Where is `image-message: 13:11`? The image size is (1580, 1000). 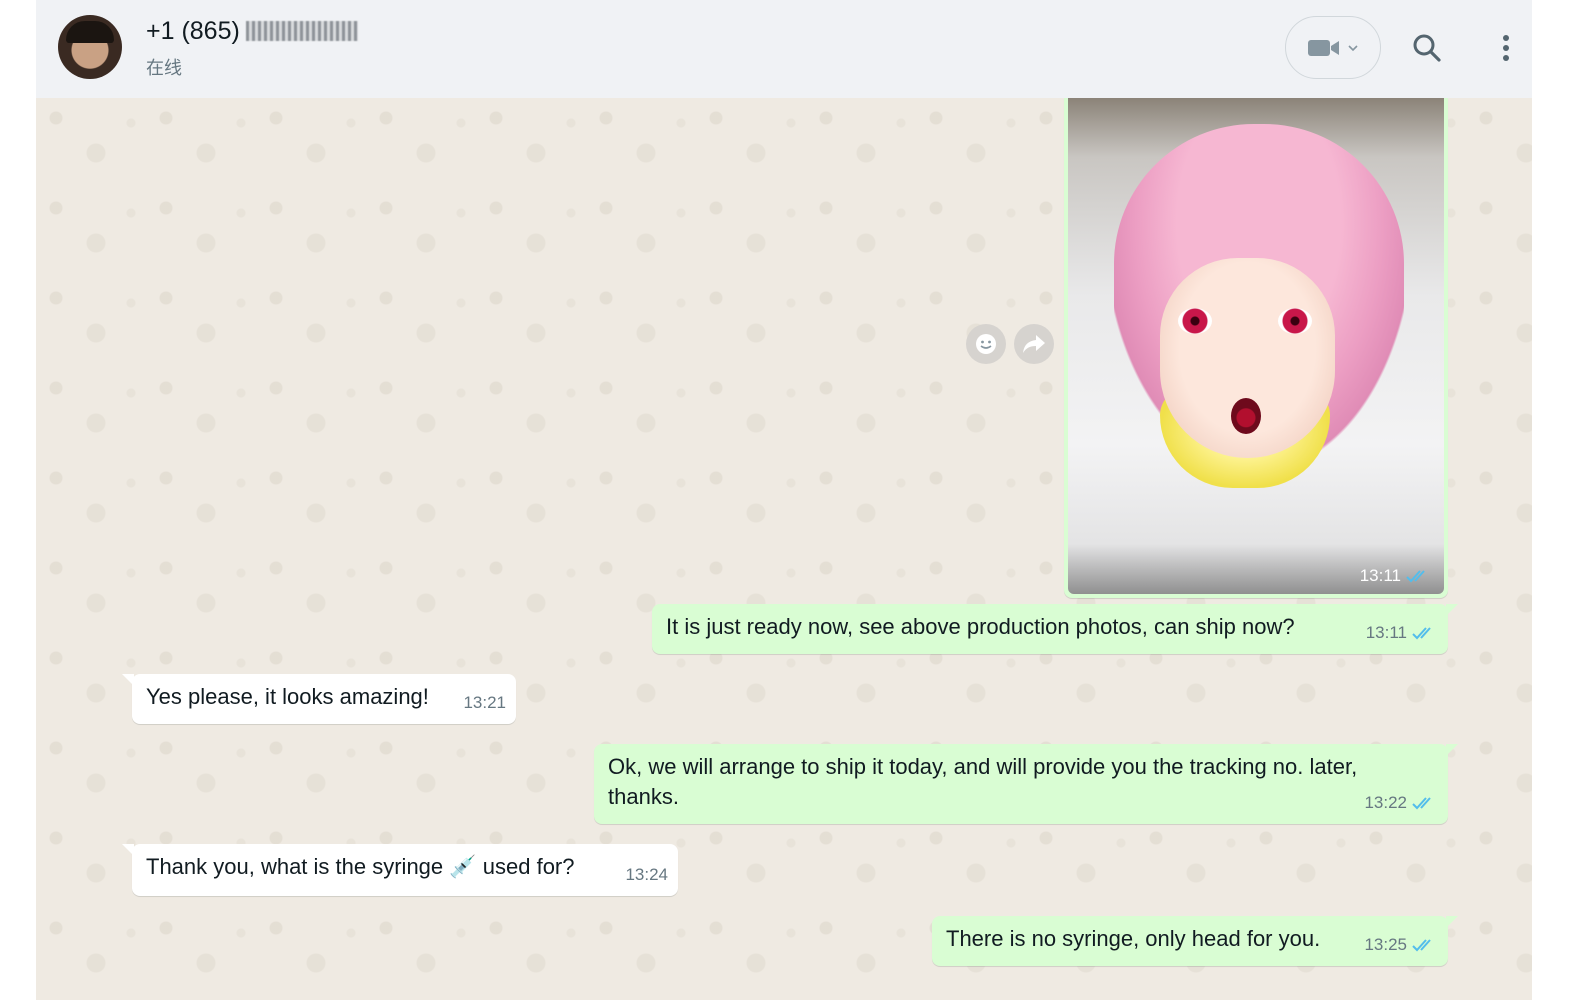 image-message: 13:11 is located at coordinates (1256, 348).